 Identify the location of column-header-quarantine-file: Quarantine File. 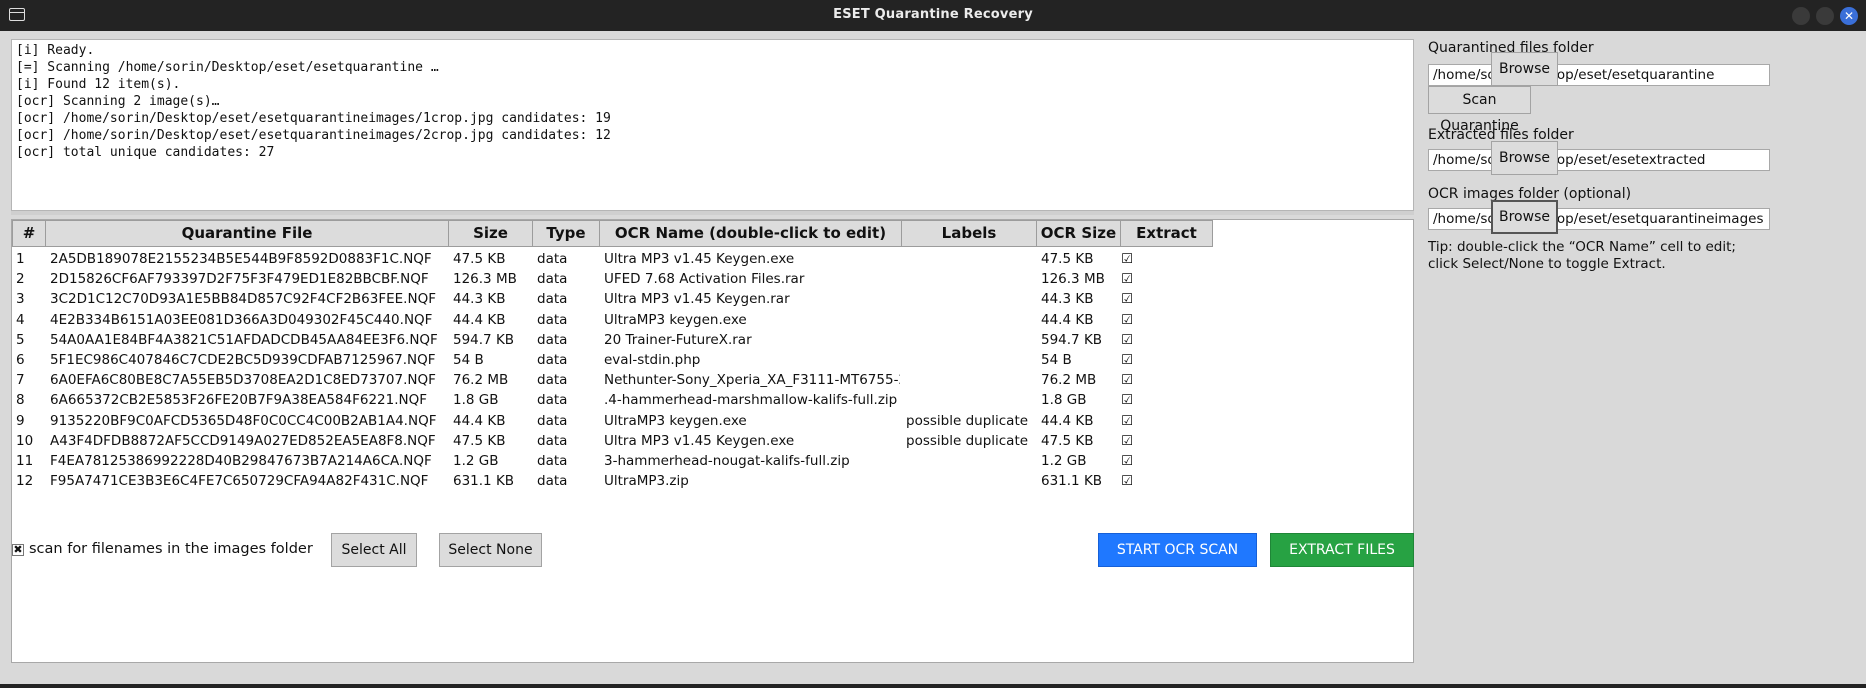
(247, 233).